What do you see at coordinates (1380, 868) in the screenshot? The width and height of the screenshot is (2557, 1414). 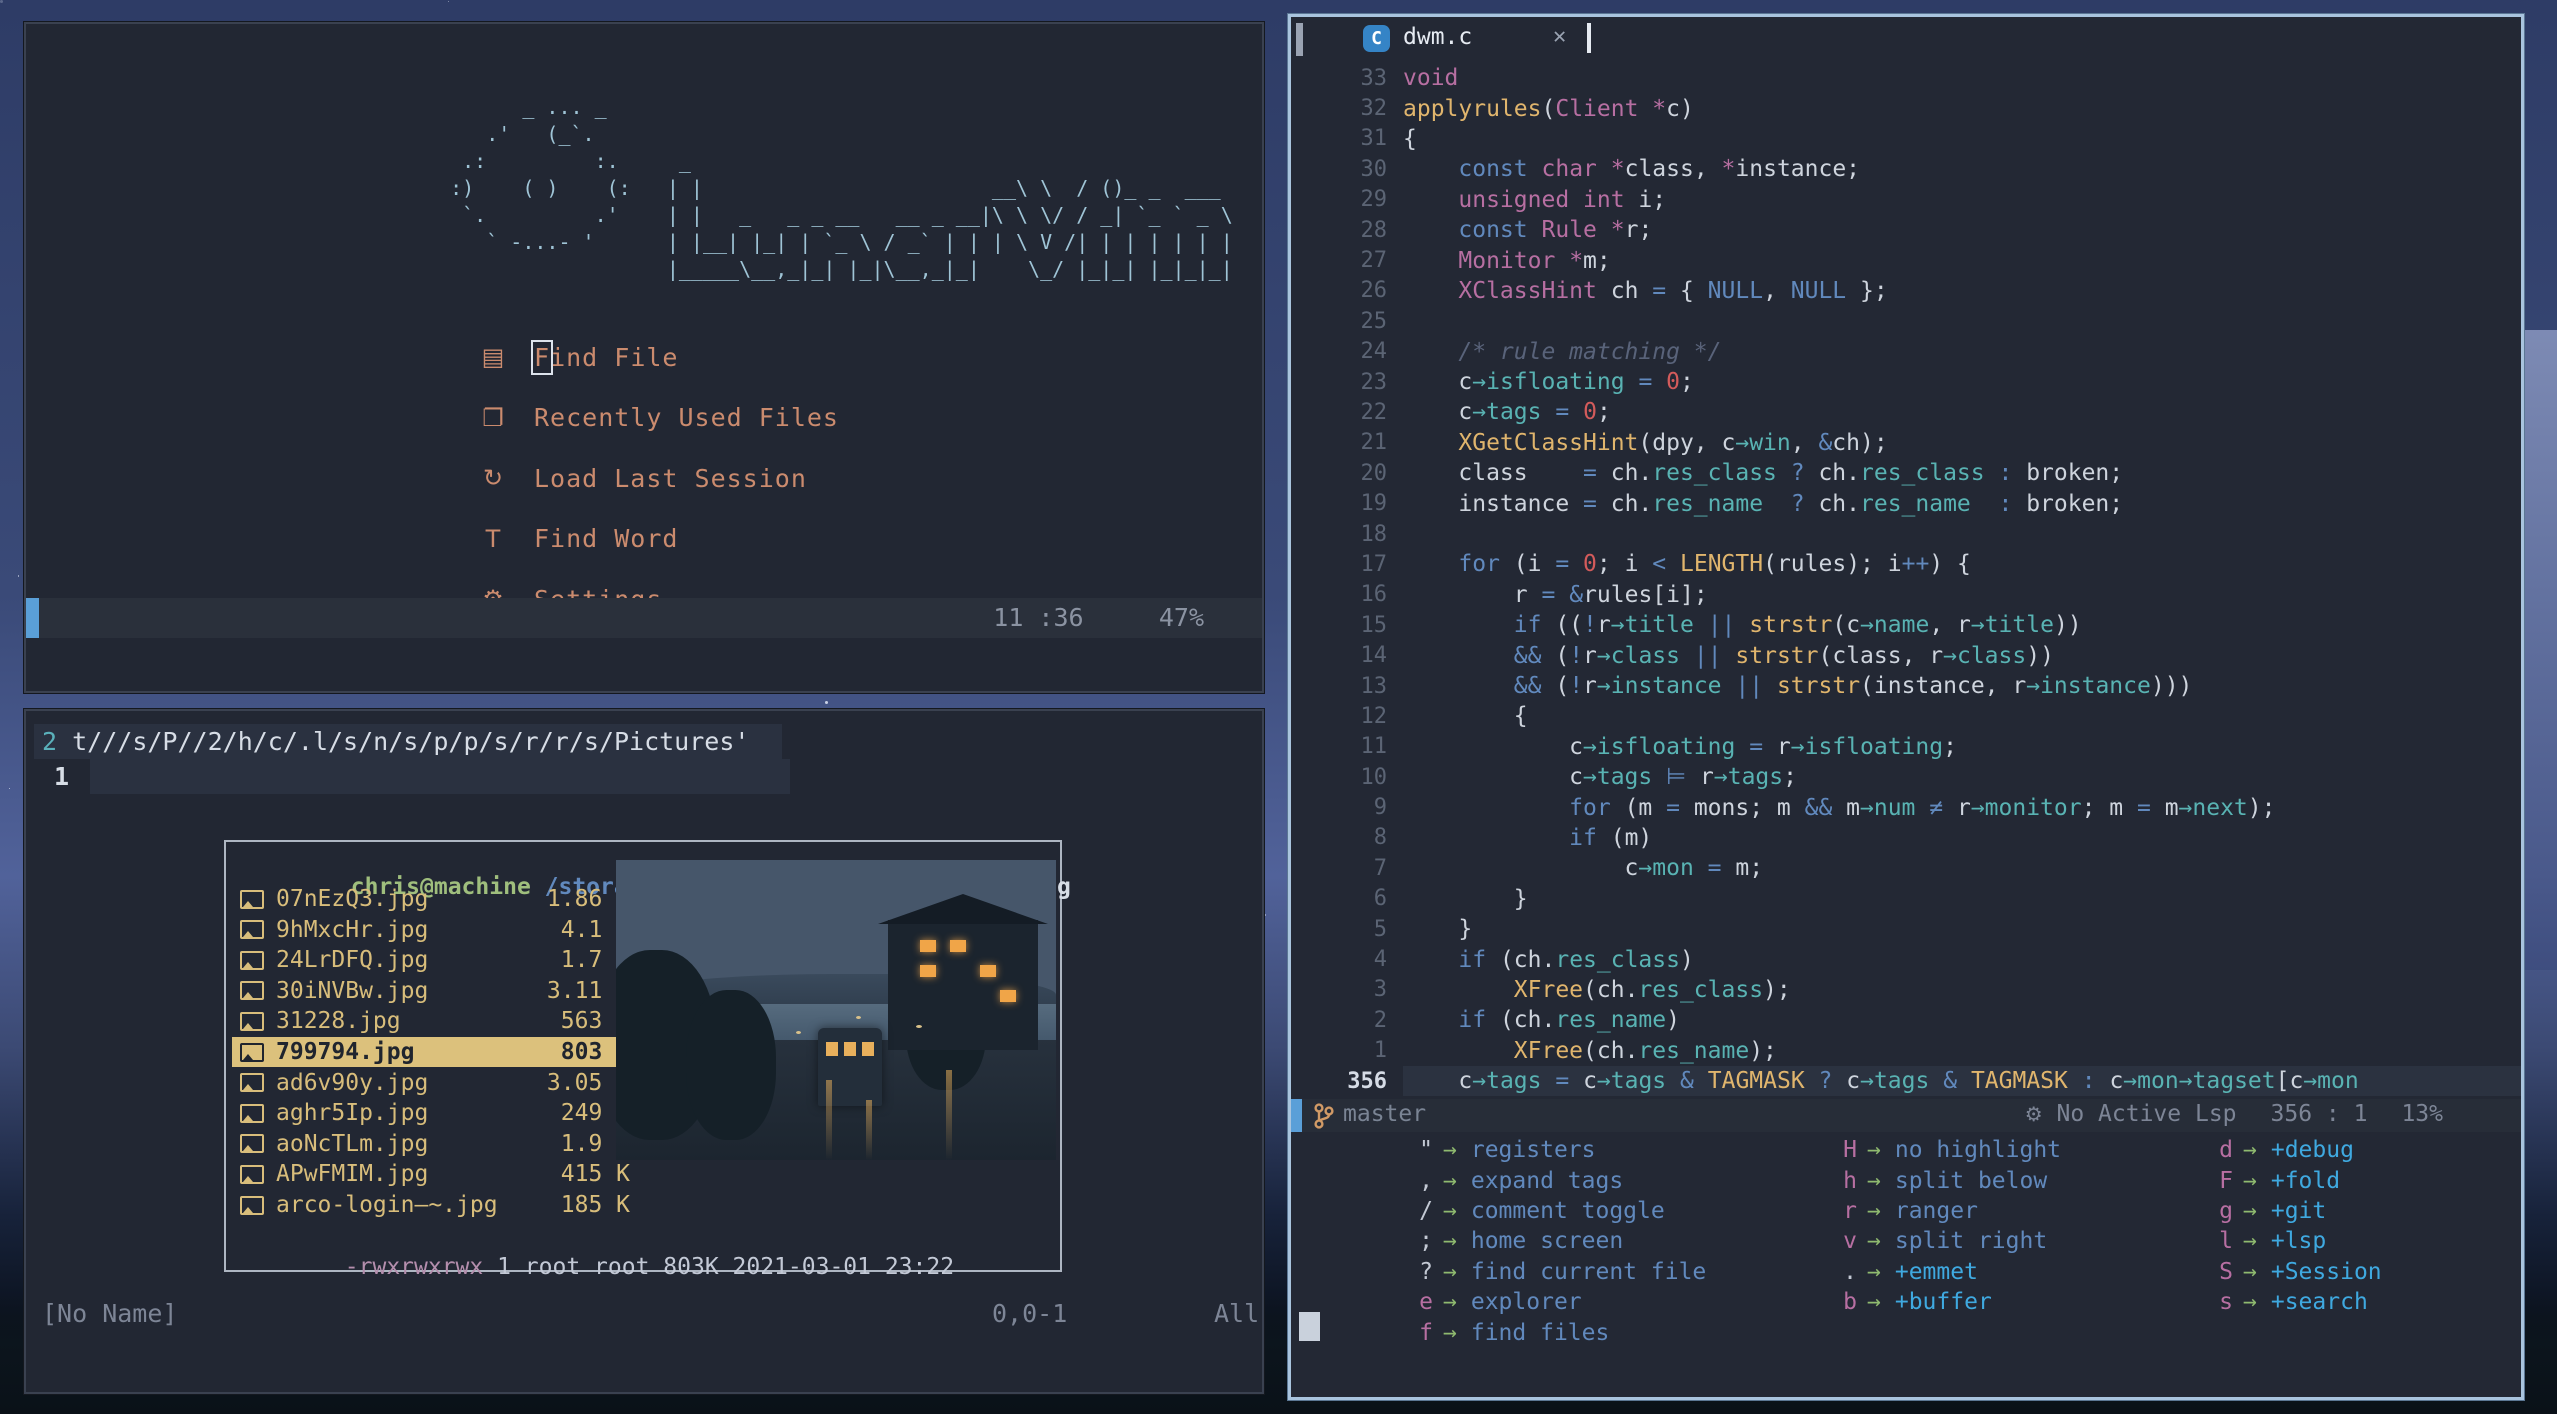 I see `line-number: 7` at bounding box center [1380, 868].